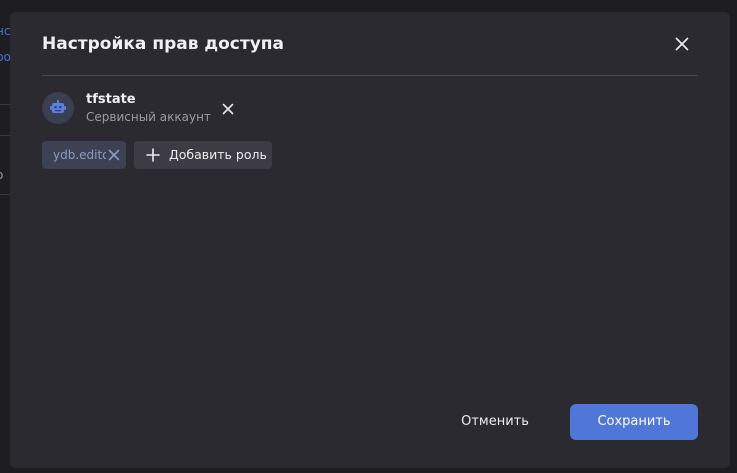  I want to click on robot-icon, so click(58, 106).